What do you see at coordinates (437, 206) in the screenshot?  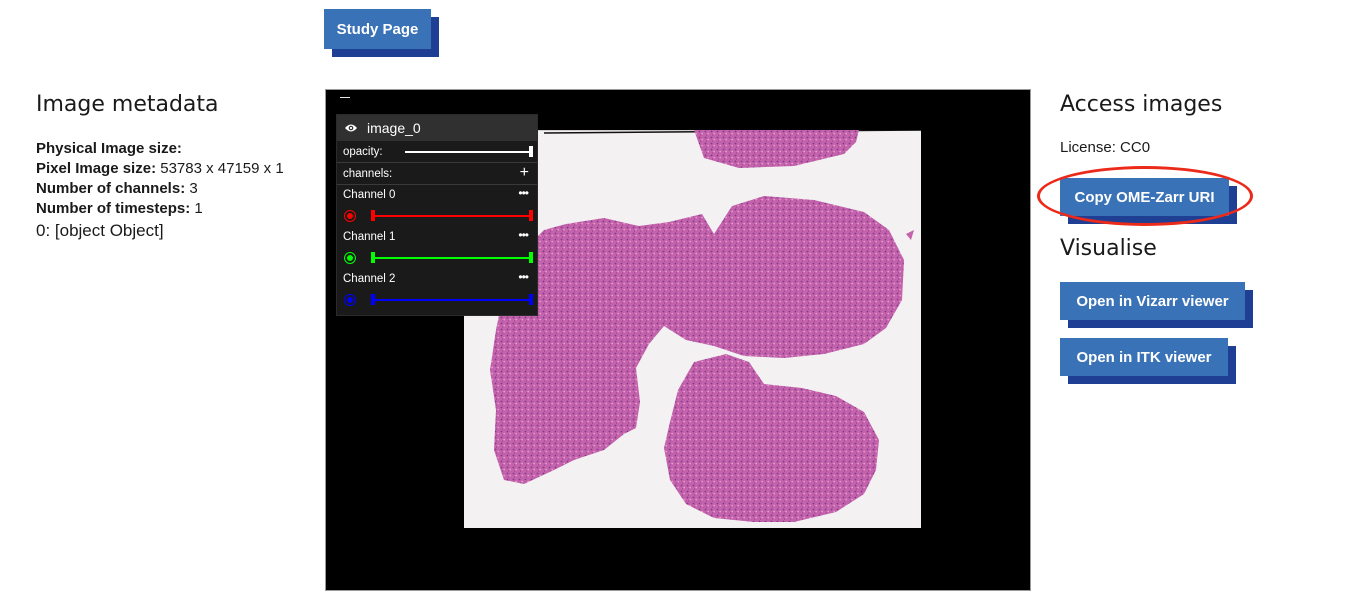 I see `channel-row: Channel 0 •••` at bounding box center [437, 206].